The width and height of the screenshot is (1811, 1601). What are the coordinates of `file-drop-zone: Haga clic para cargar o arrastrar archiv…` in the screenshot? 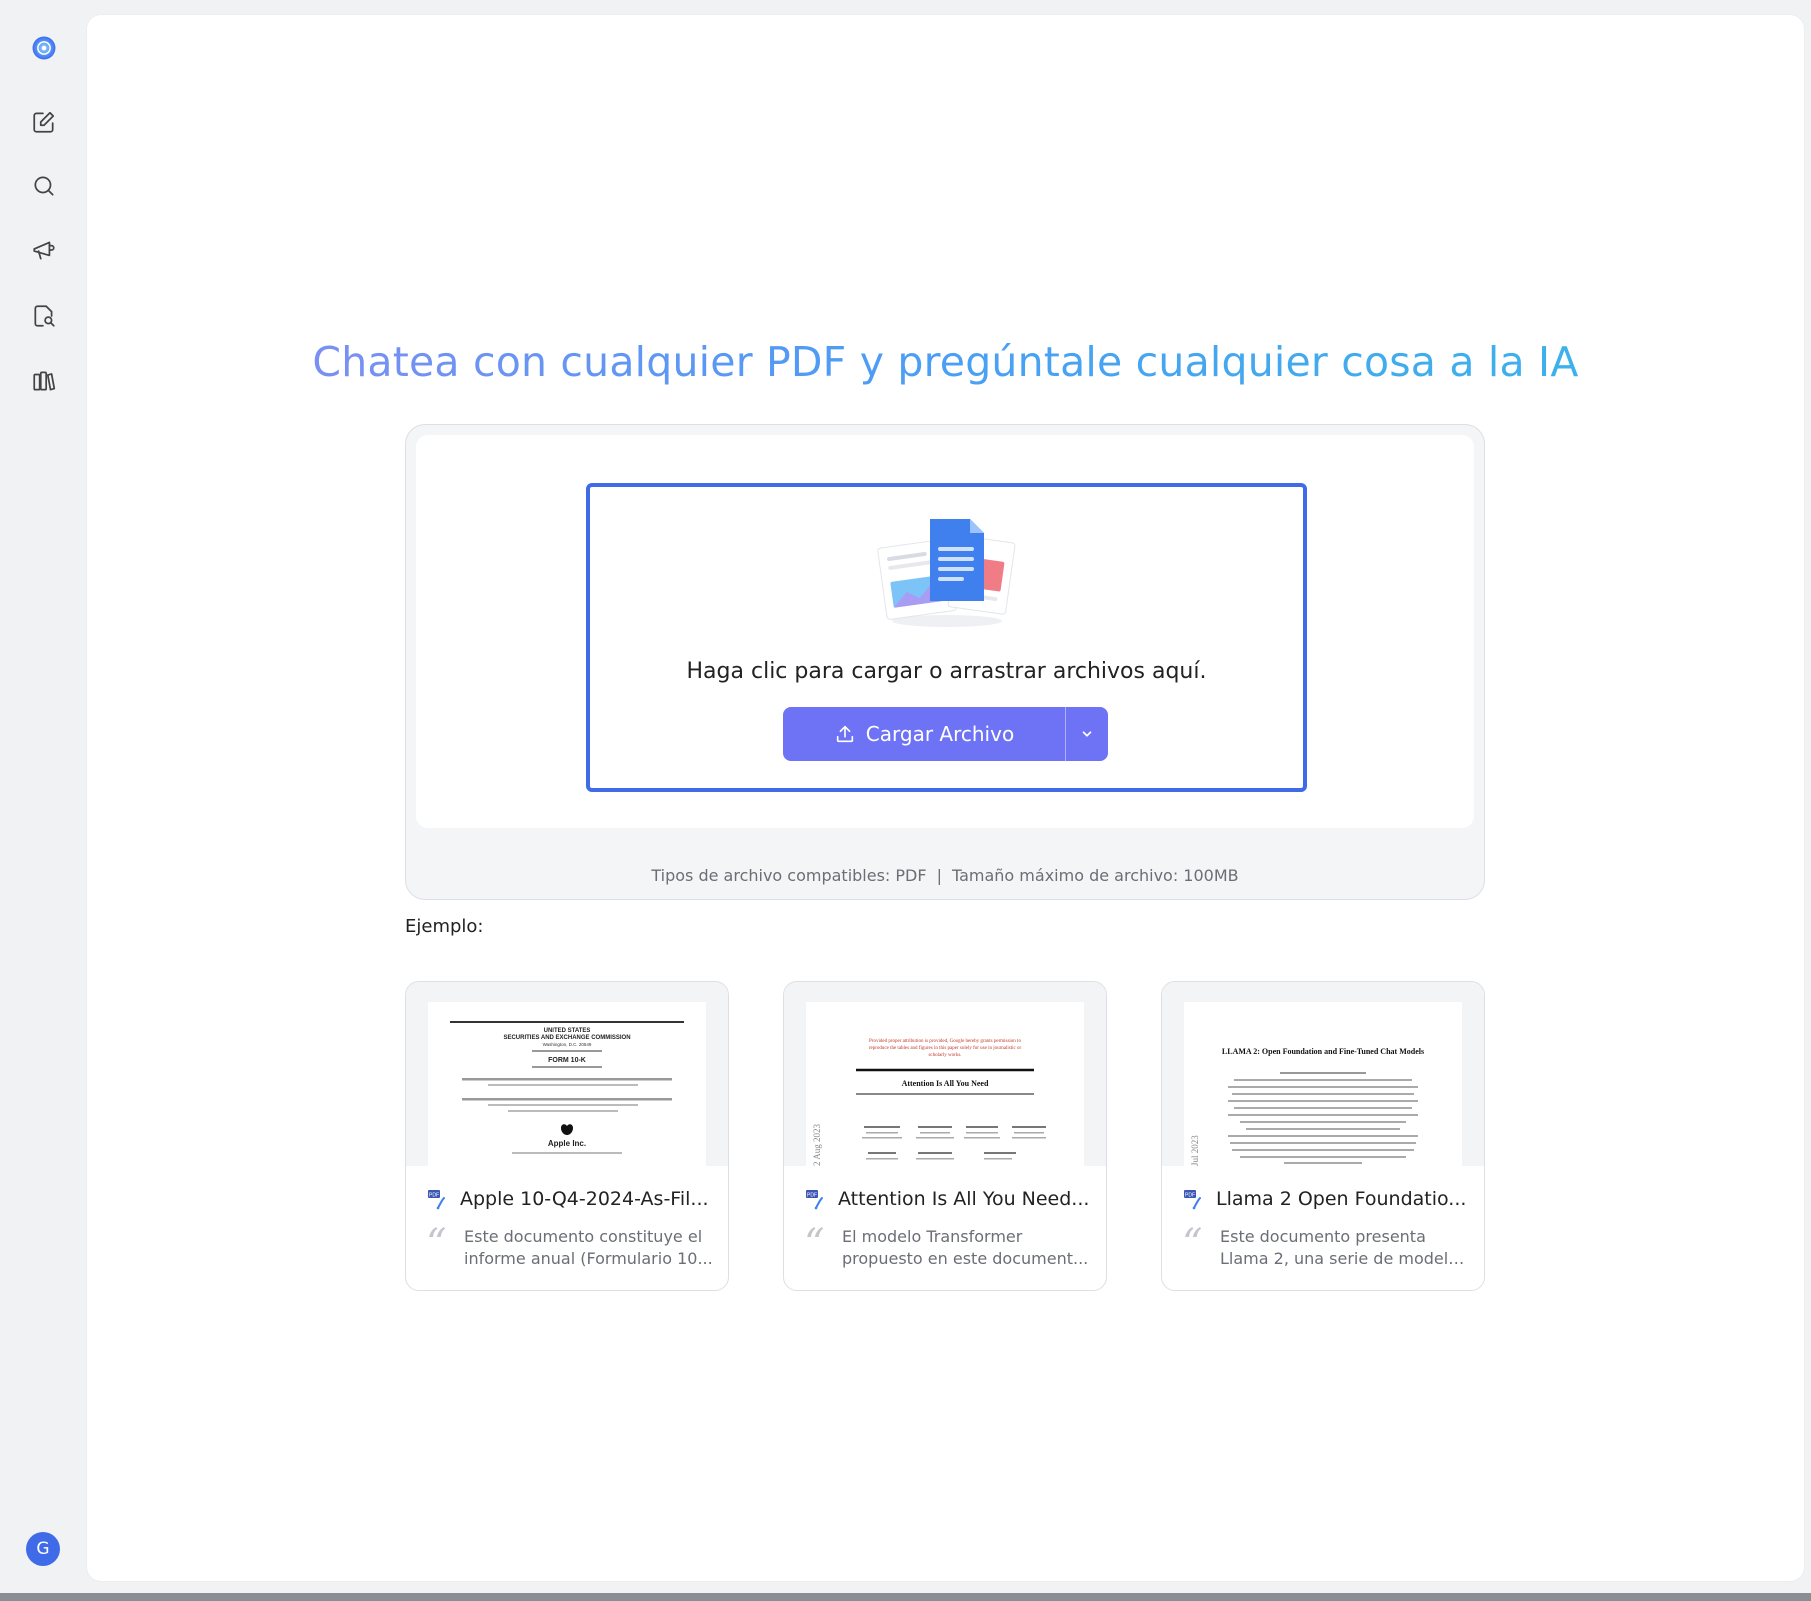 It's located at (946, 637).